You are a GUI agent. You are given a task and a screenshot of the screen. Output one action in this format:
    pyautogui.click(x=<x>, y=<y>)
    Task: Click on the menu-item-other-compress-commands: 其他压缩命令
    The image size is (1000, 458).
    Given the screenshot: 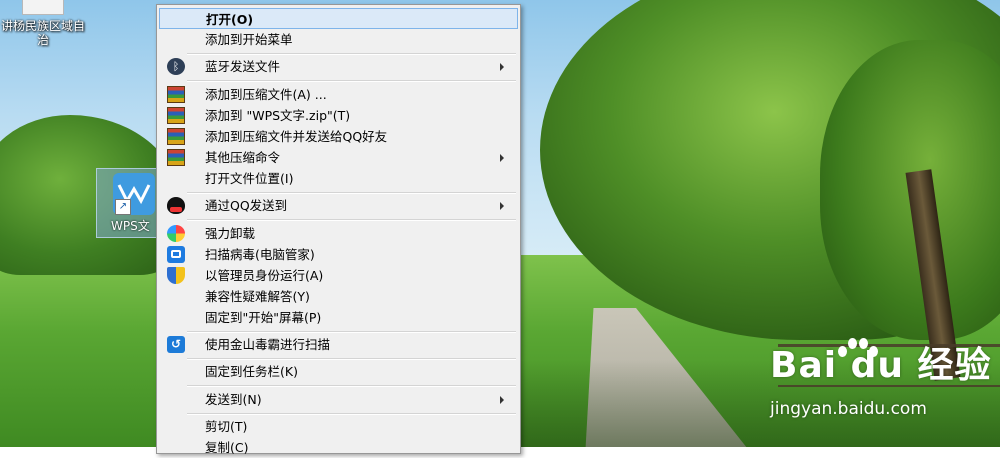 What is the action you would take?
    pyautogui.click(x=338, y=157)
    